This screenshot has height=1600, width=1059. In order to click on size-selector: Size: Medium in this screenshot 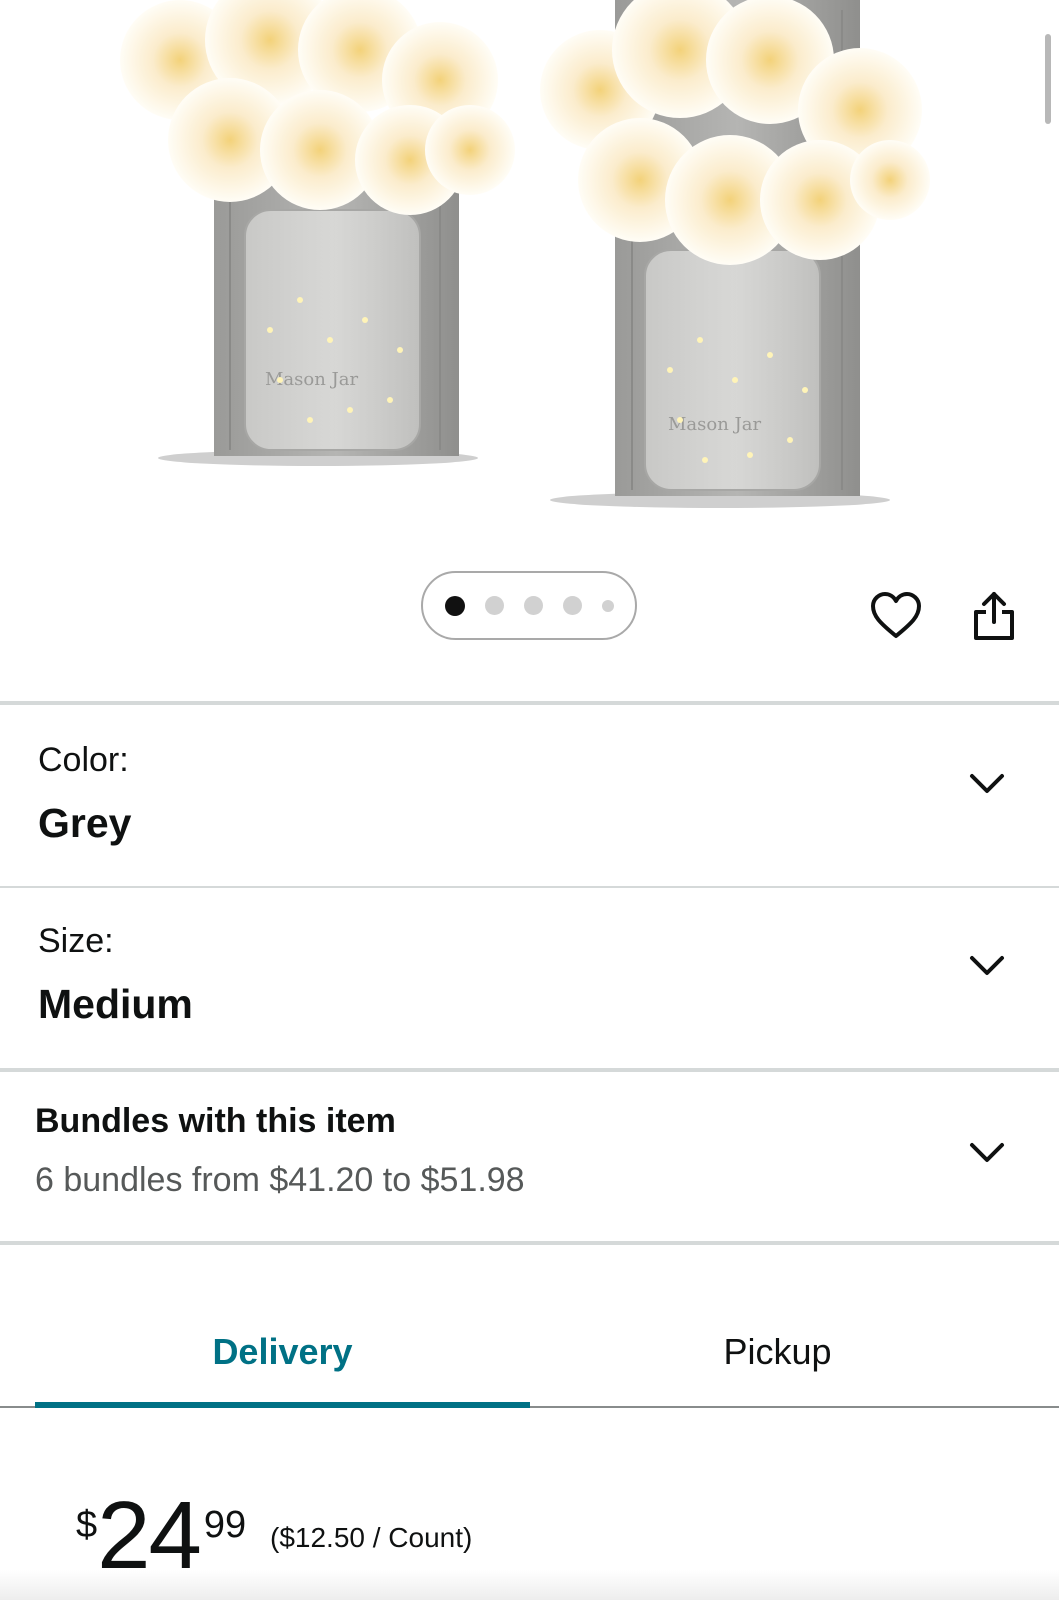, I will do `click(529, 978)`.